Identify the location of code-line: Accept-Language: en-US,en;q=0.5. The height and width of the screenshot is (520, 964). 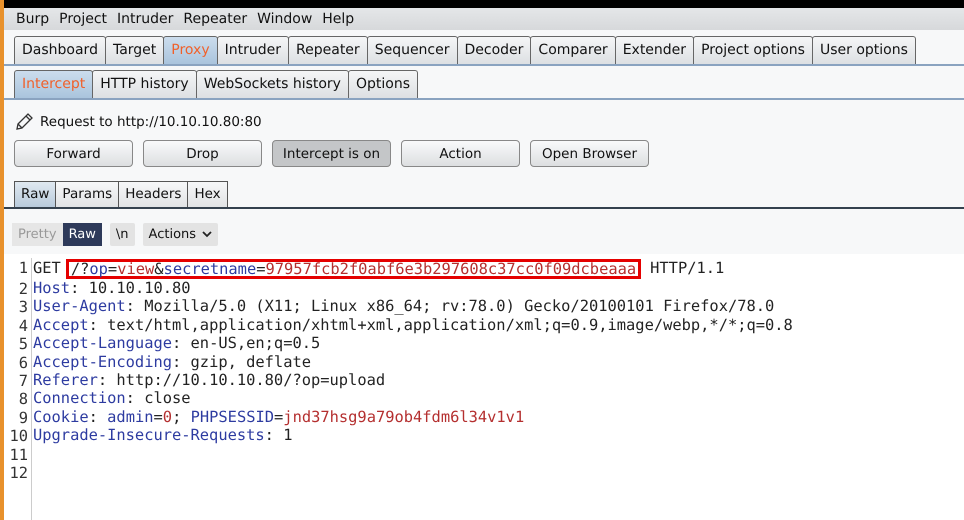
(177, 343).